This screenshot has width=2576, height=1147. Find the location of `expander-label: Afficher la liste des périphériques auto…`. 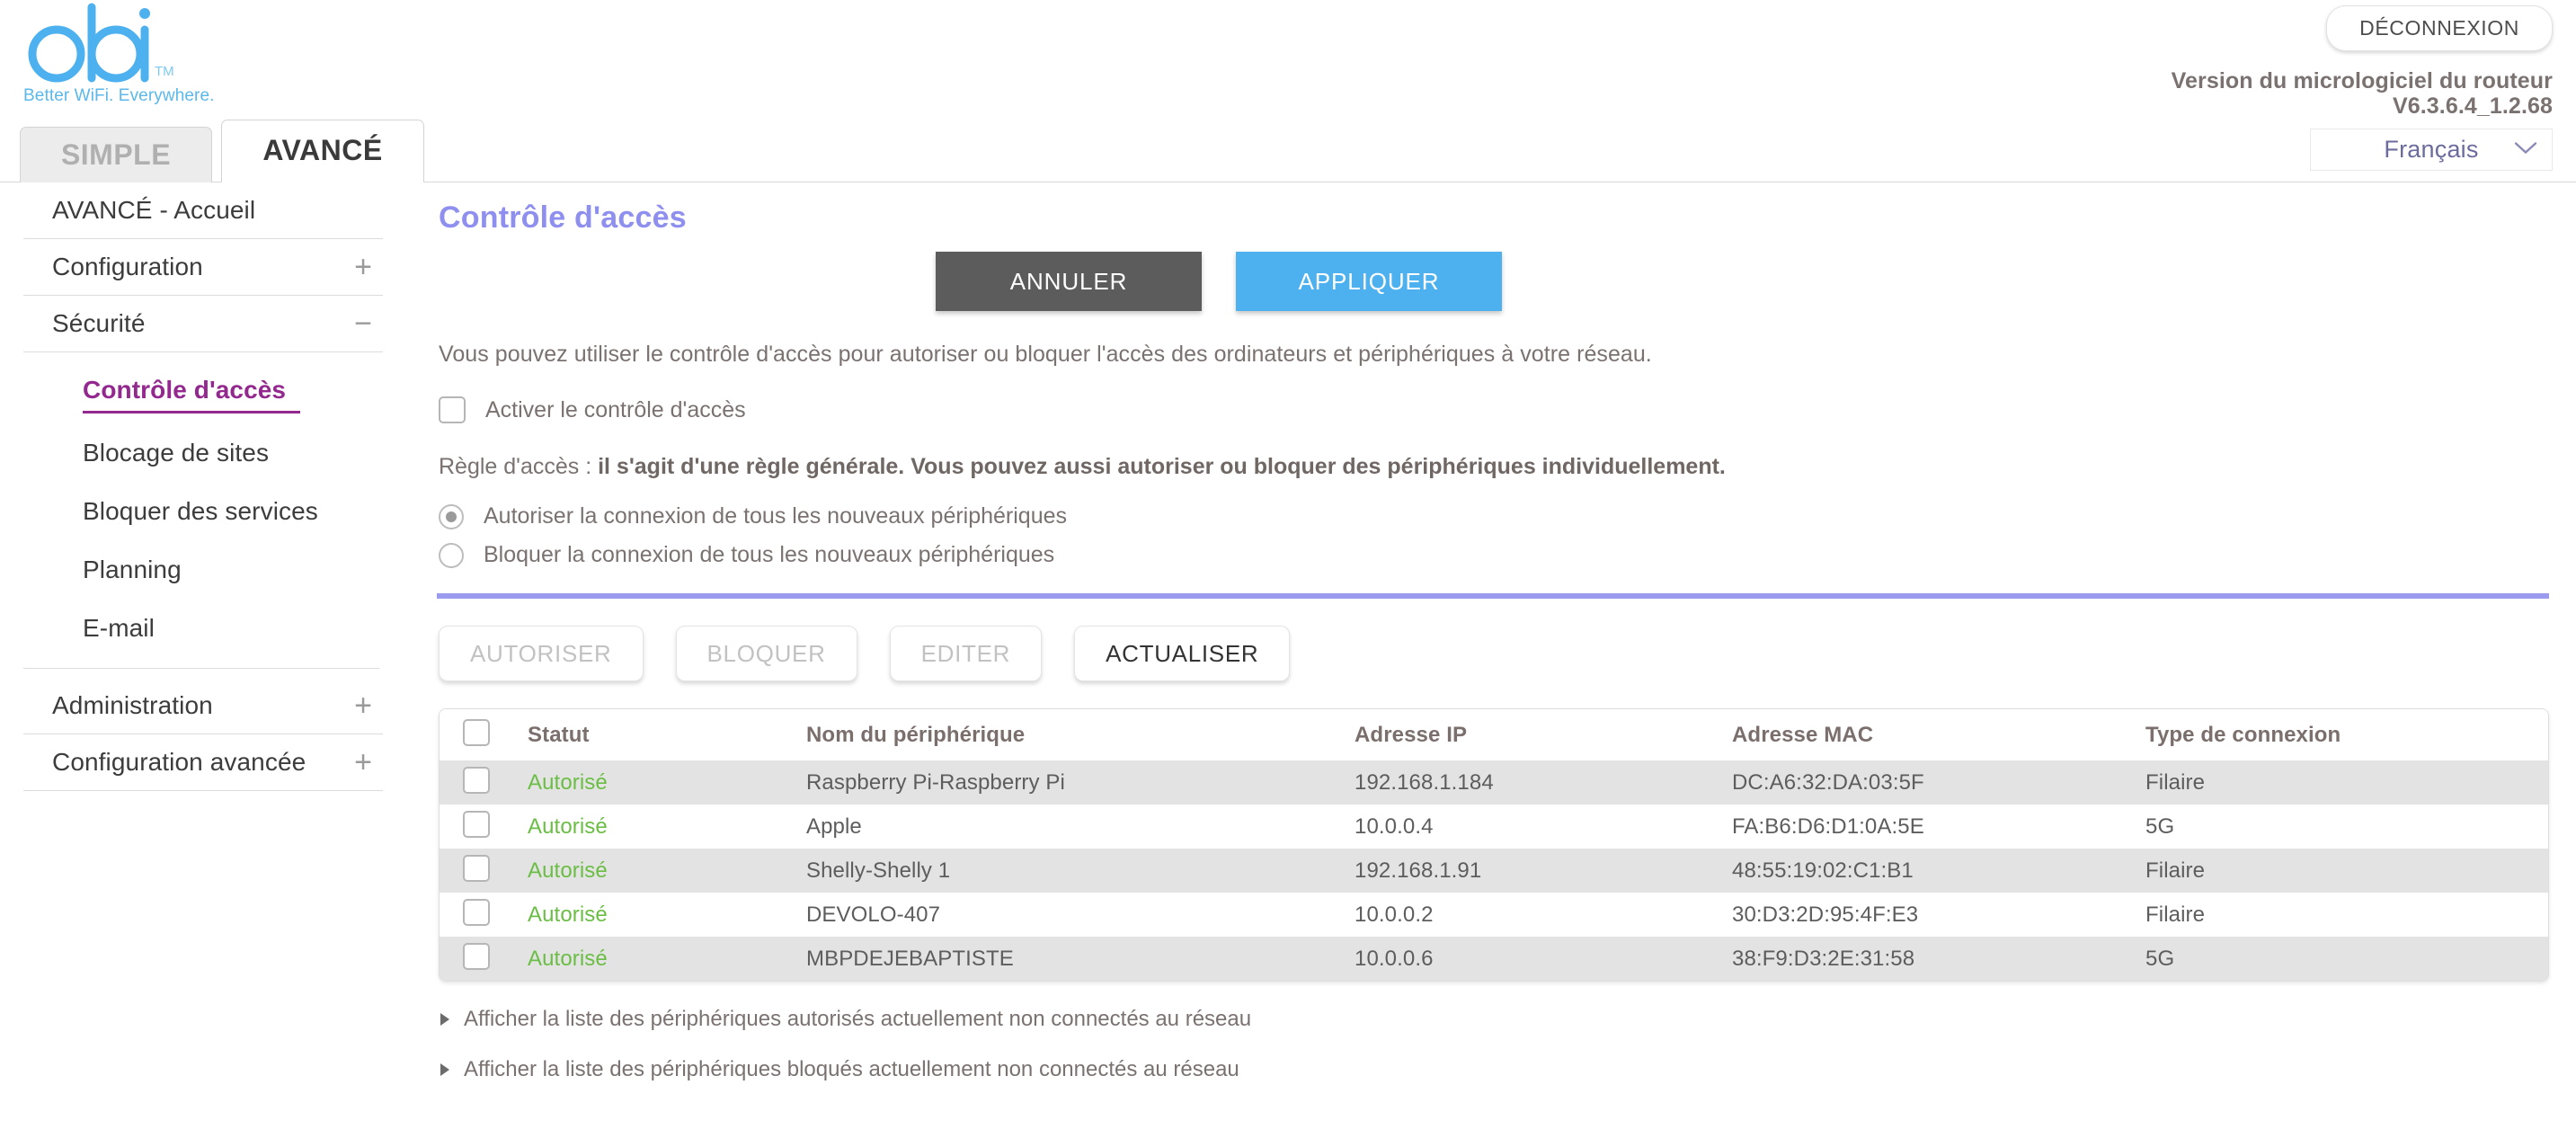

expander-label: Afficher la liste des périphériques auto… is located at coordinates (858, 1019).